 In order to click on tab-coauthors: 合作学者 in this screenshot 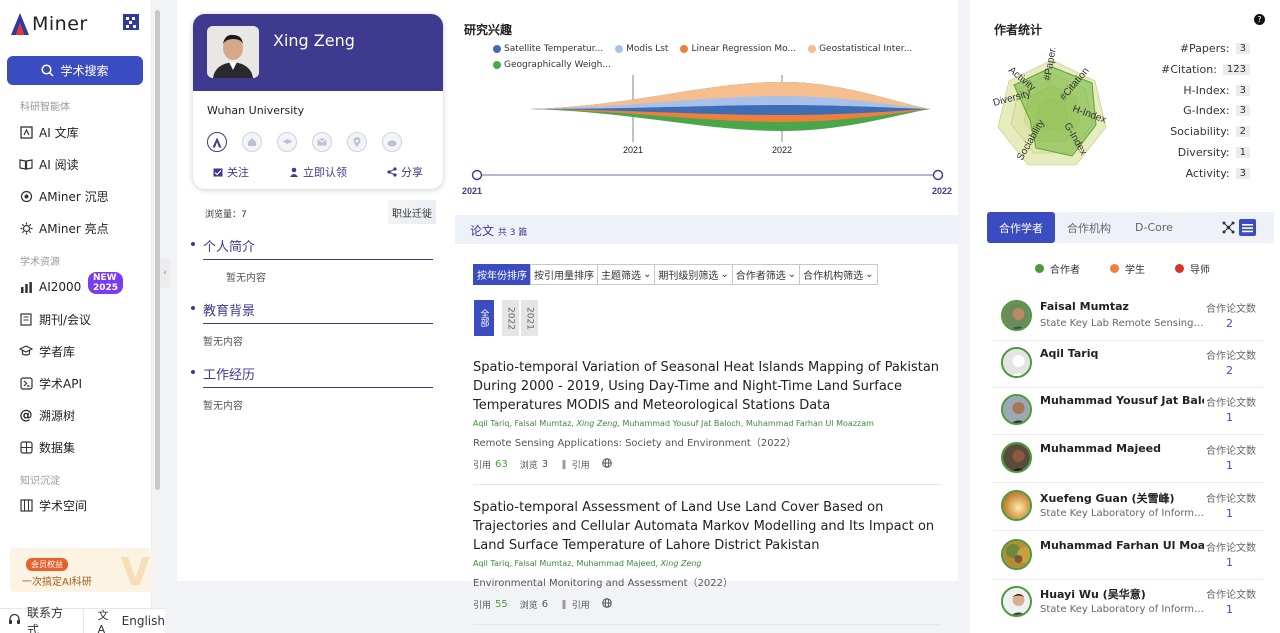, I will do `click(1021, 227)`.